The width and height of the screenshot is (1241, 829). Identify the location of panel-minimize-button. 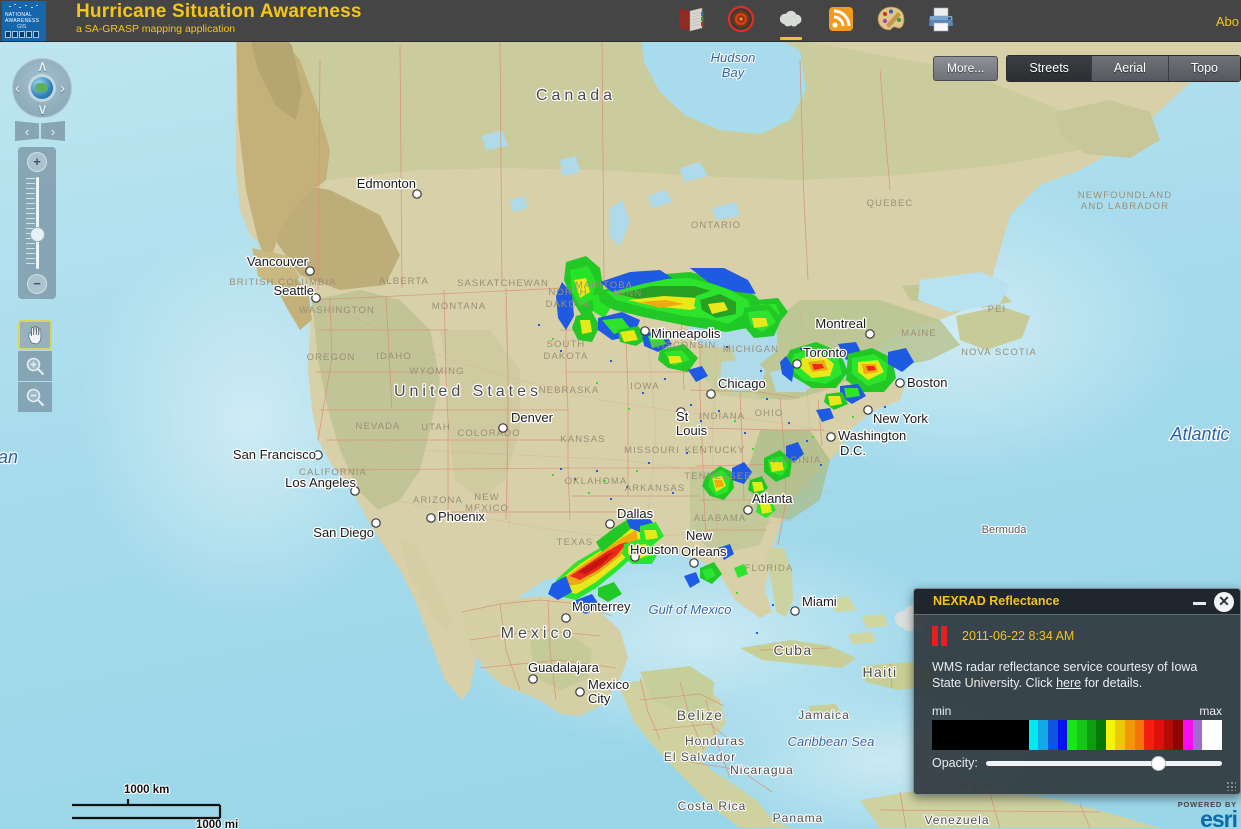
(1199, 603).